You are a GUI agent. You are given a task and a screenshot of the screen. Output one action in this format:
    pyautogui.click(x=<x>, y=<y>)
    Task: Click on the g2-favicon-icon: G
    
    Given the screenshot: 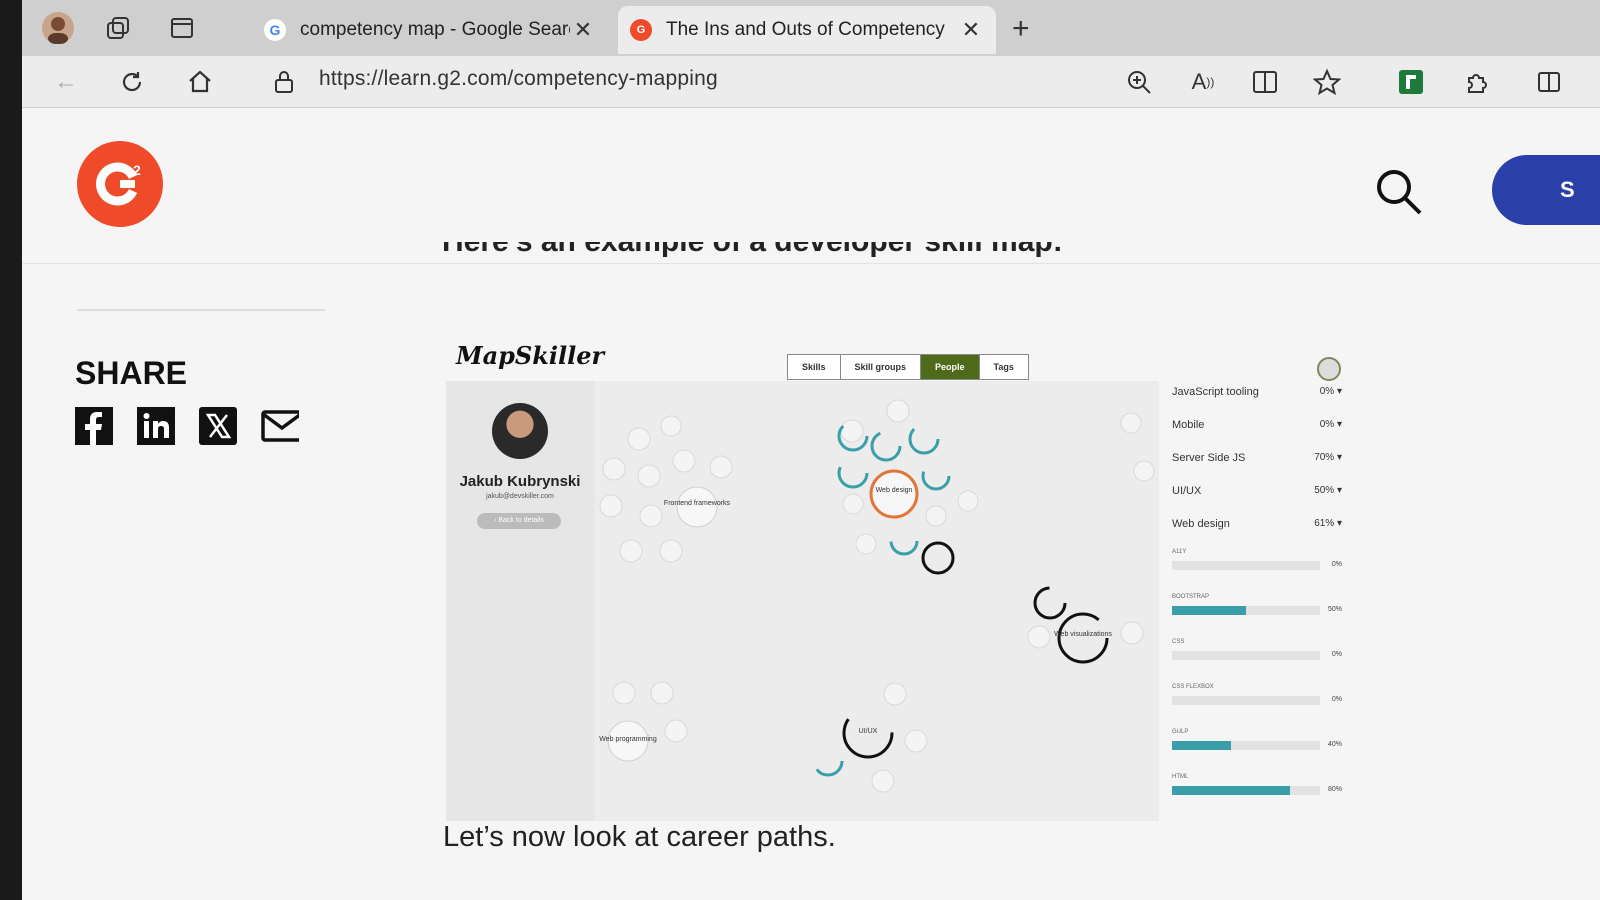 What is the action you would take?
    pyautogui.click(x=641, y=30)
    